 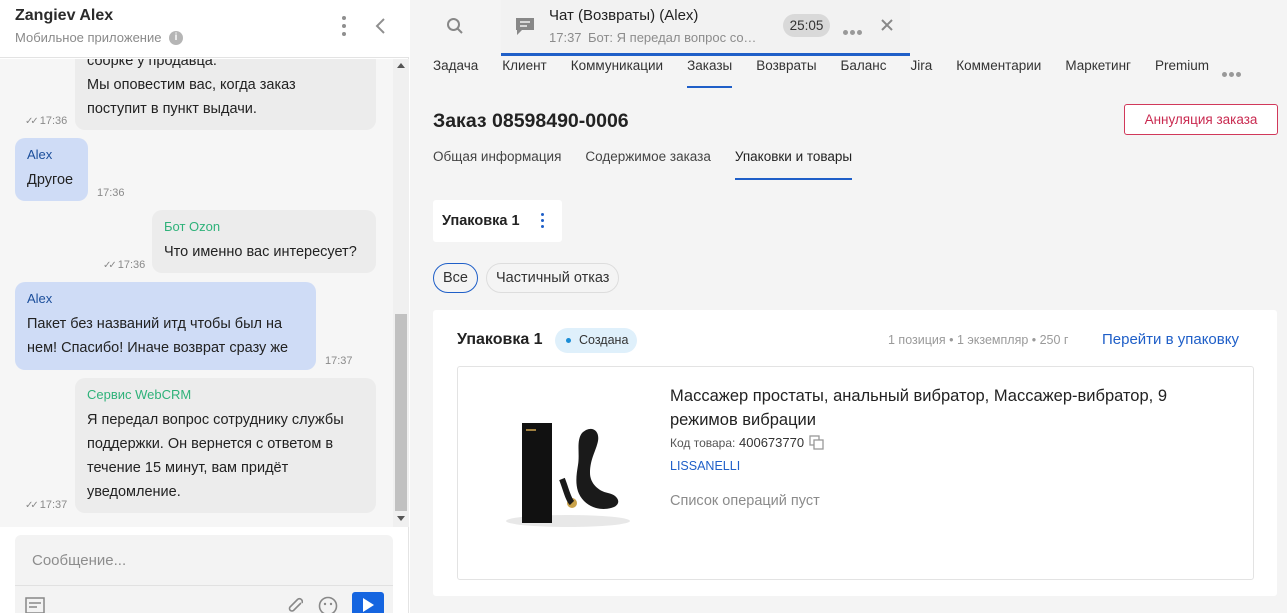 I want to click on info-icon: i, so click(x=176, y=38).